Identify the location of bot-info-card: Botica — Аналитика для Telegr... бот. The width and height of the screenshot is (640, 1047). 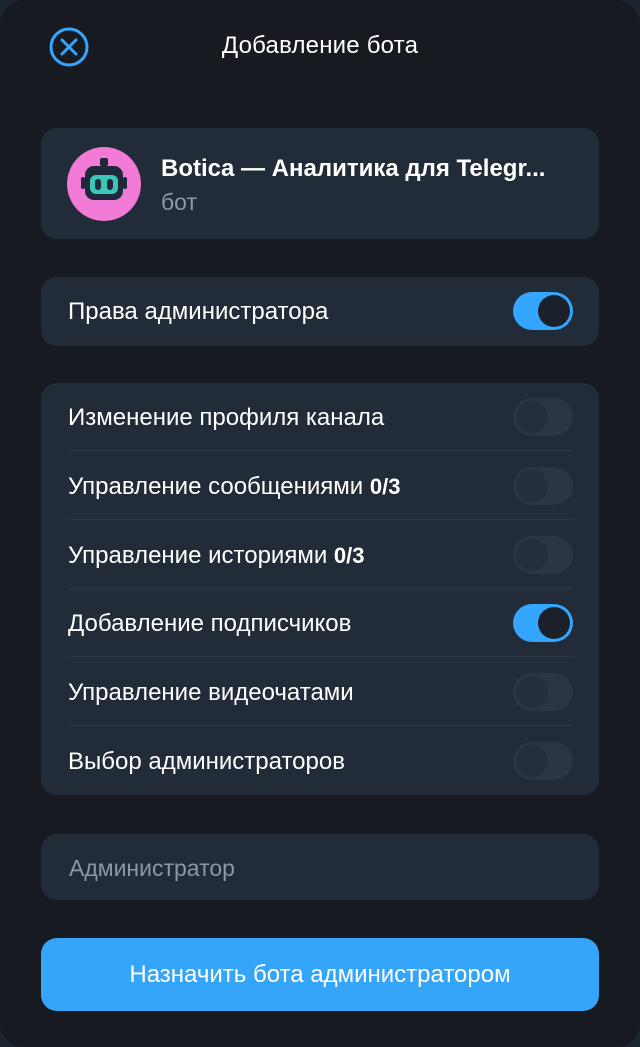
(320, 183).